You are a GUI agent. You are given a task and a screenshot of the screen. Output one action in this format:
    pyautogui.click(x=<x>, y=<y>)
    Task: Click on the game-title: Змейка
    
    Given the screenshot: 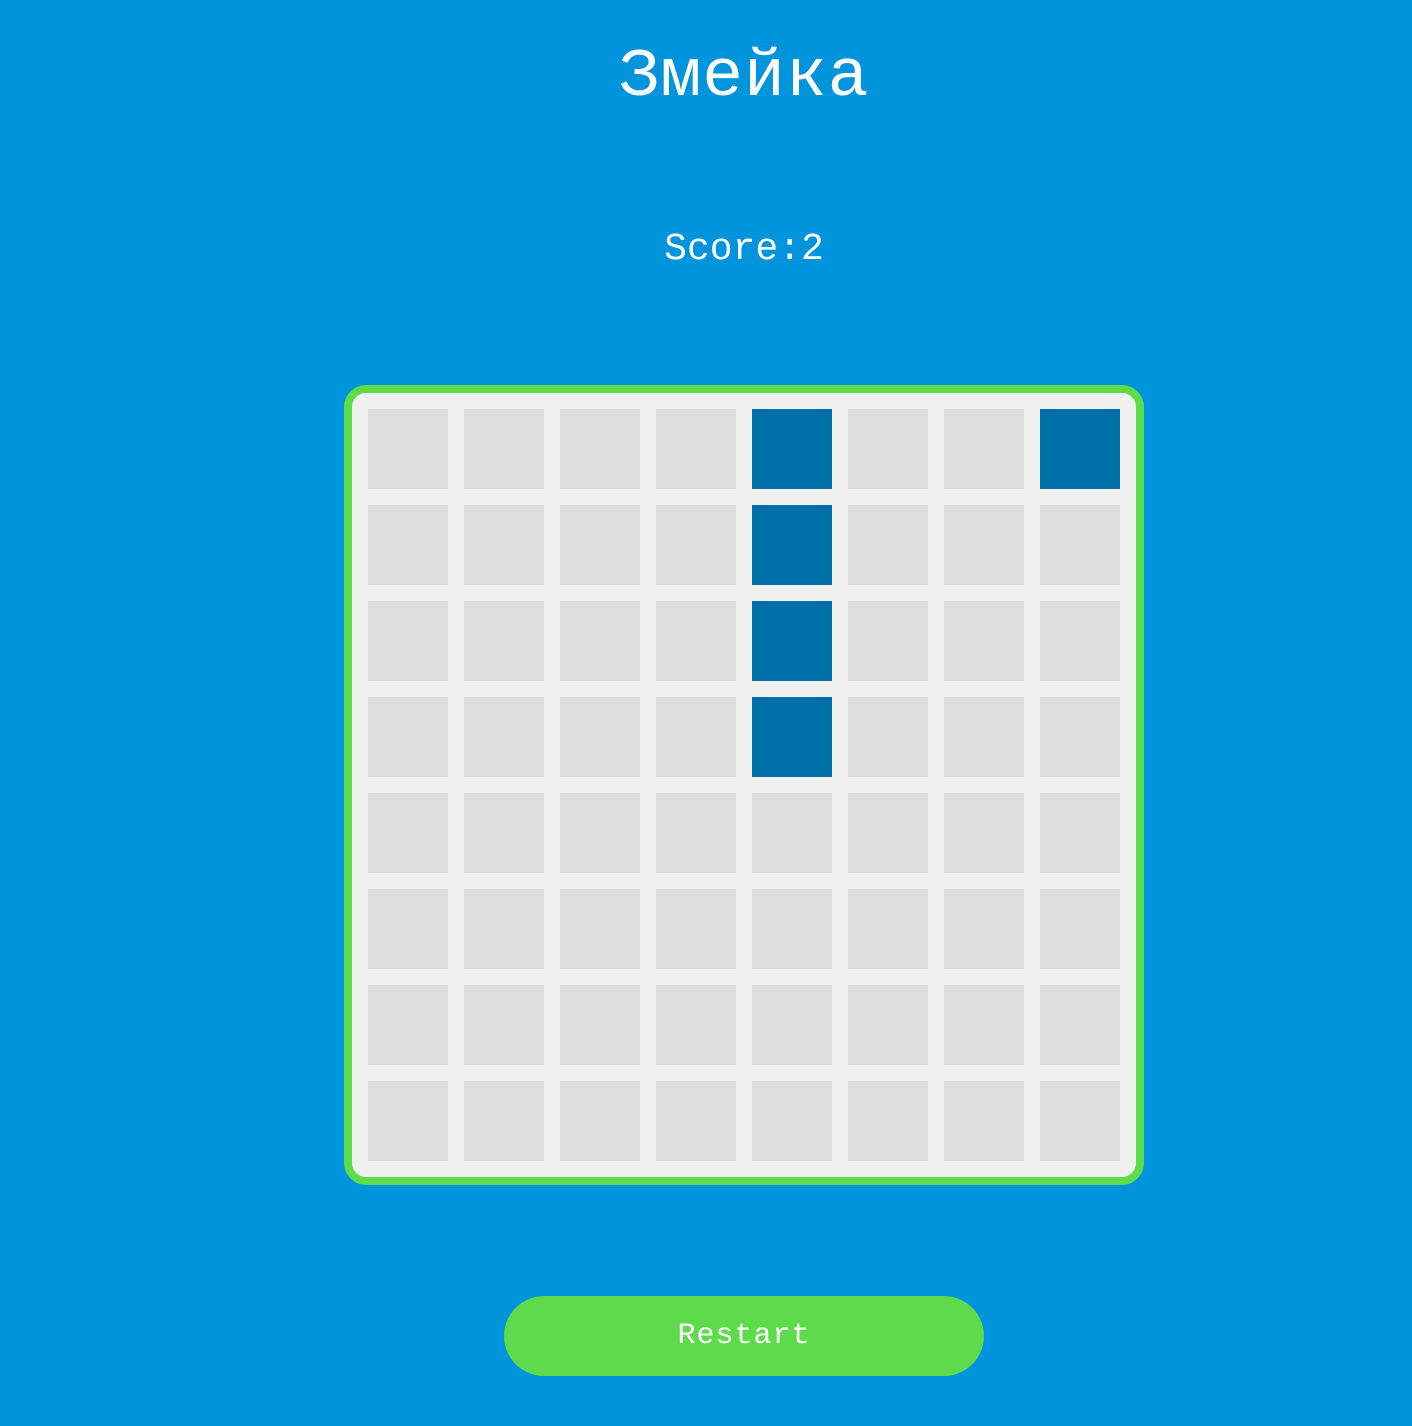 What is the action you would take?
    pyautogui.click(x=744, y=77)
    